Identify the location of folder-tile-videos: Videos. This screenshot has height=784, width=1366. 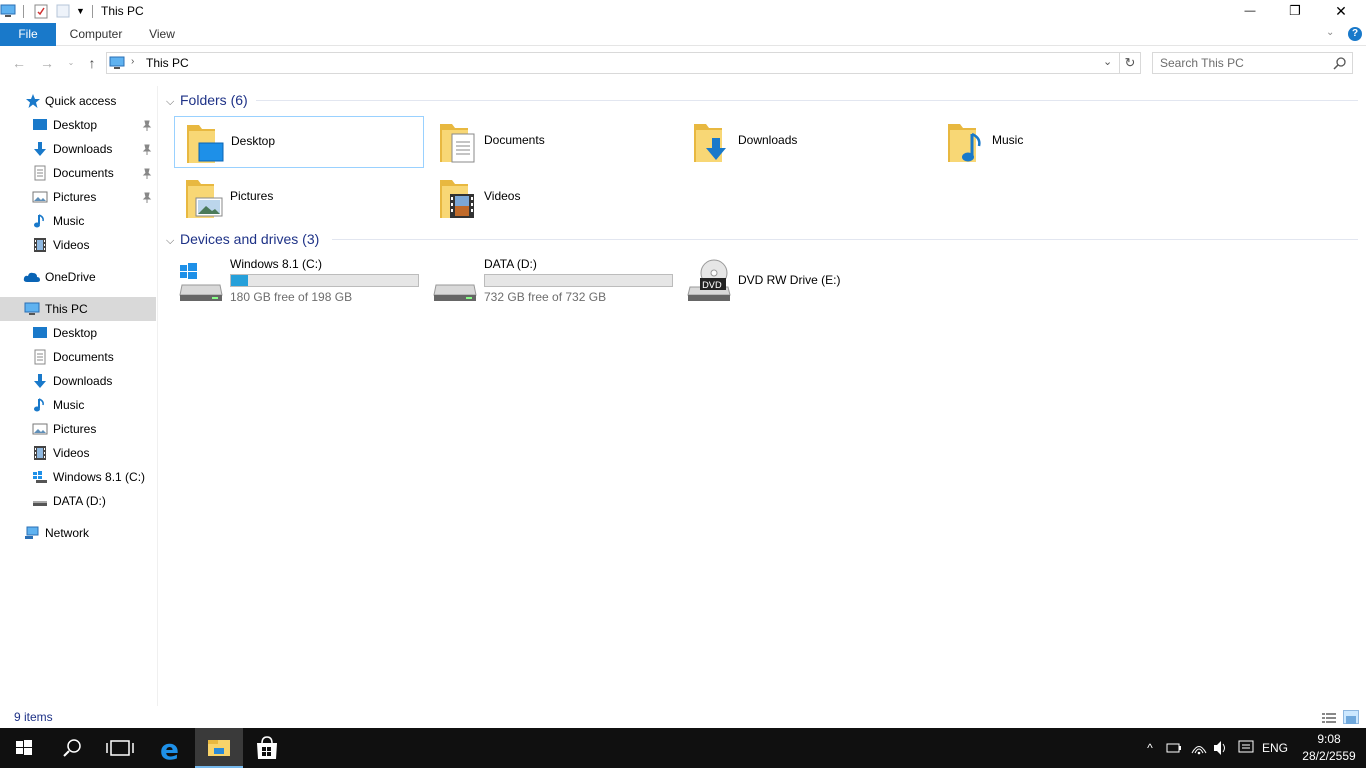
(553, 198).